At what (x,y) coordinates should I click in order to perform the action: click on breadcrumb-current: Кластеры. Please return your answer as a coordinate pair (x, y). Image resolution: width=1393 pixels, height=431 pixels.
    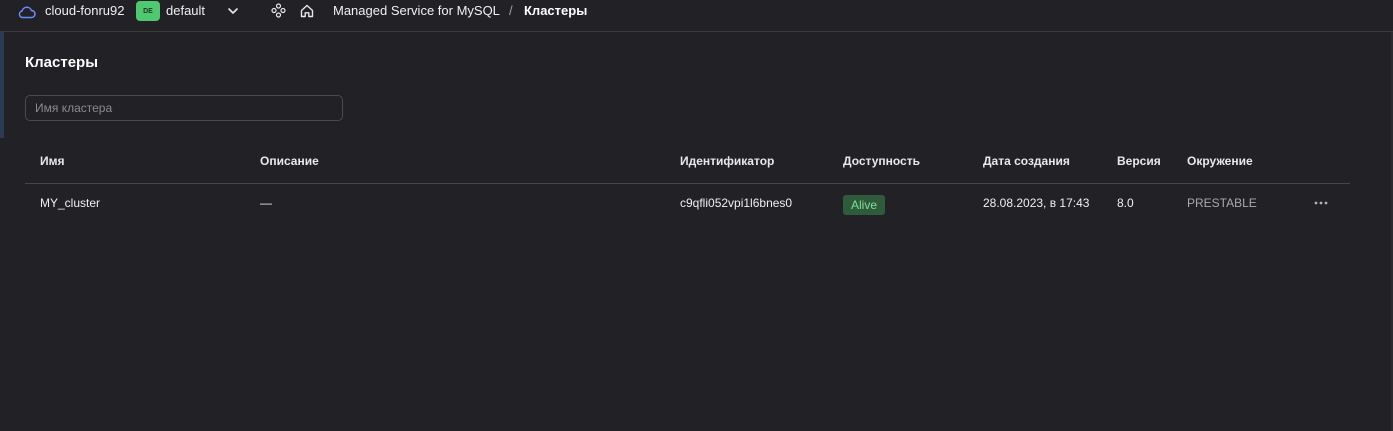
    Looking at the image, I should click on (556, 10).